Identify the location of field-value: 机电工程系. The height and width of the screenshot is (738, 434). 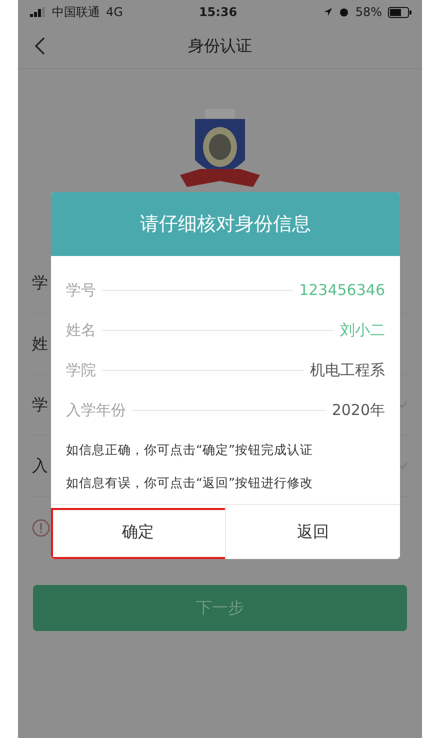
(347, 370).